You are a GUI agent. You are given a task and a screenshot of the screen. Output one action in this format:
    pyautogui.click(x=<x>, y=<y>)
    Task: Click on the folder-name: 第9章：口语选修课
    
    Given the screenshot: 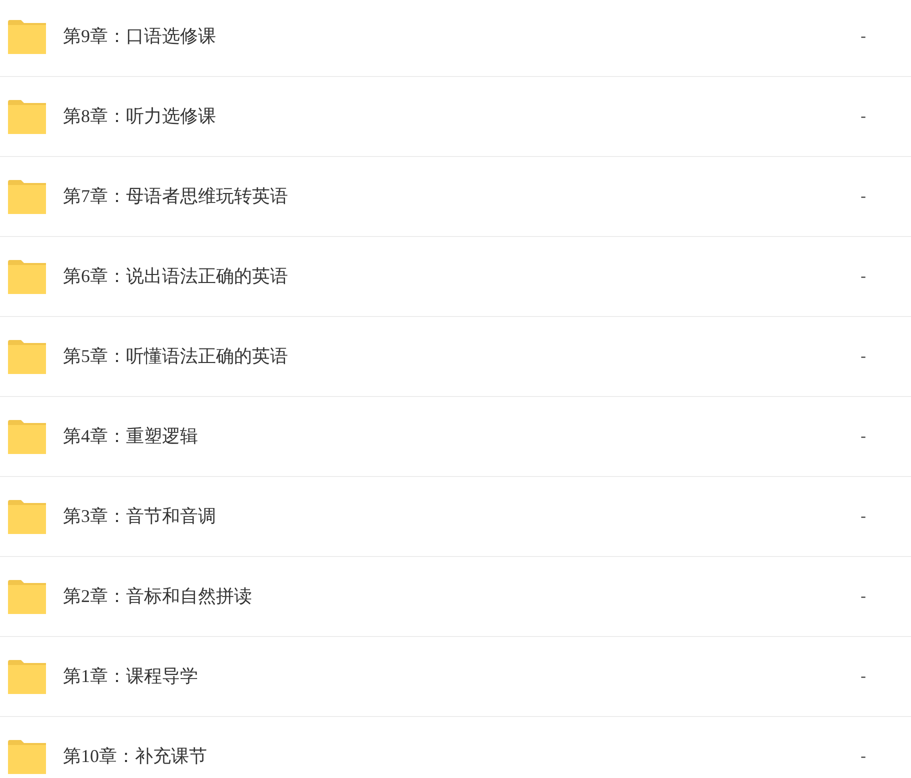 What is the action you would take?
    pyautogui.click(x=462, y=36)
    